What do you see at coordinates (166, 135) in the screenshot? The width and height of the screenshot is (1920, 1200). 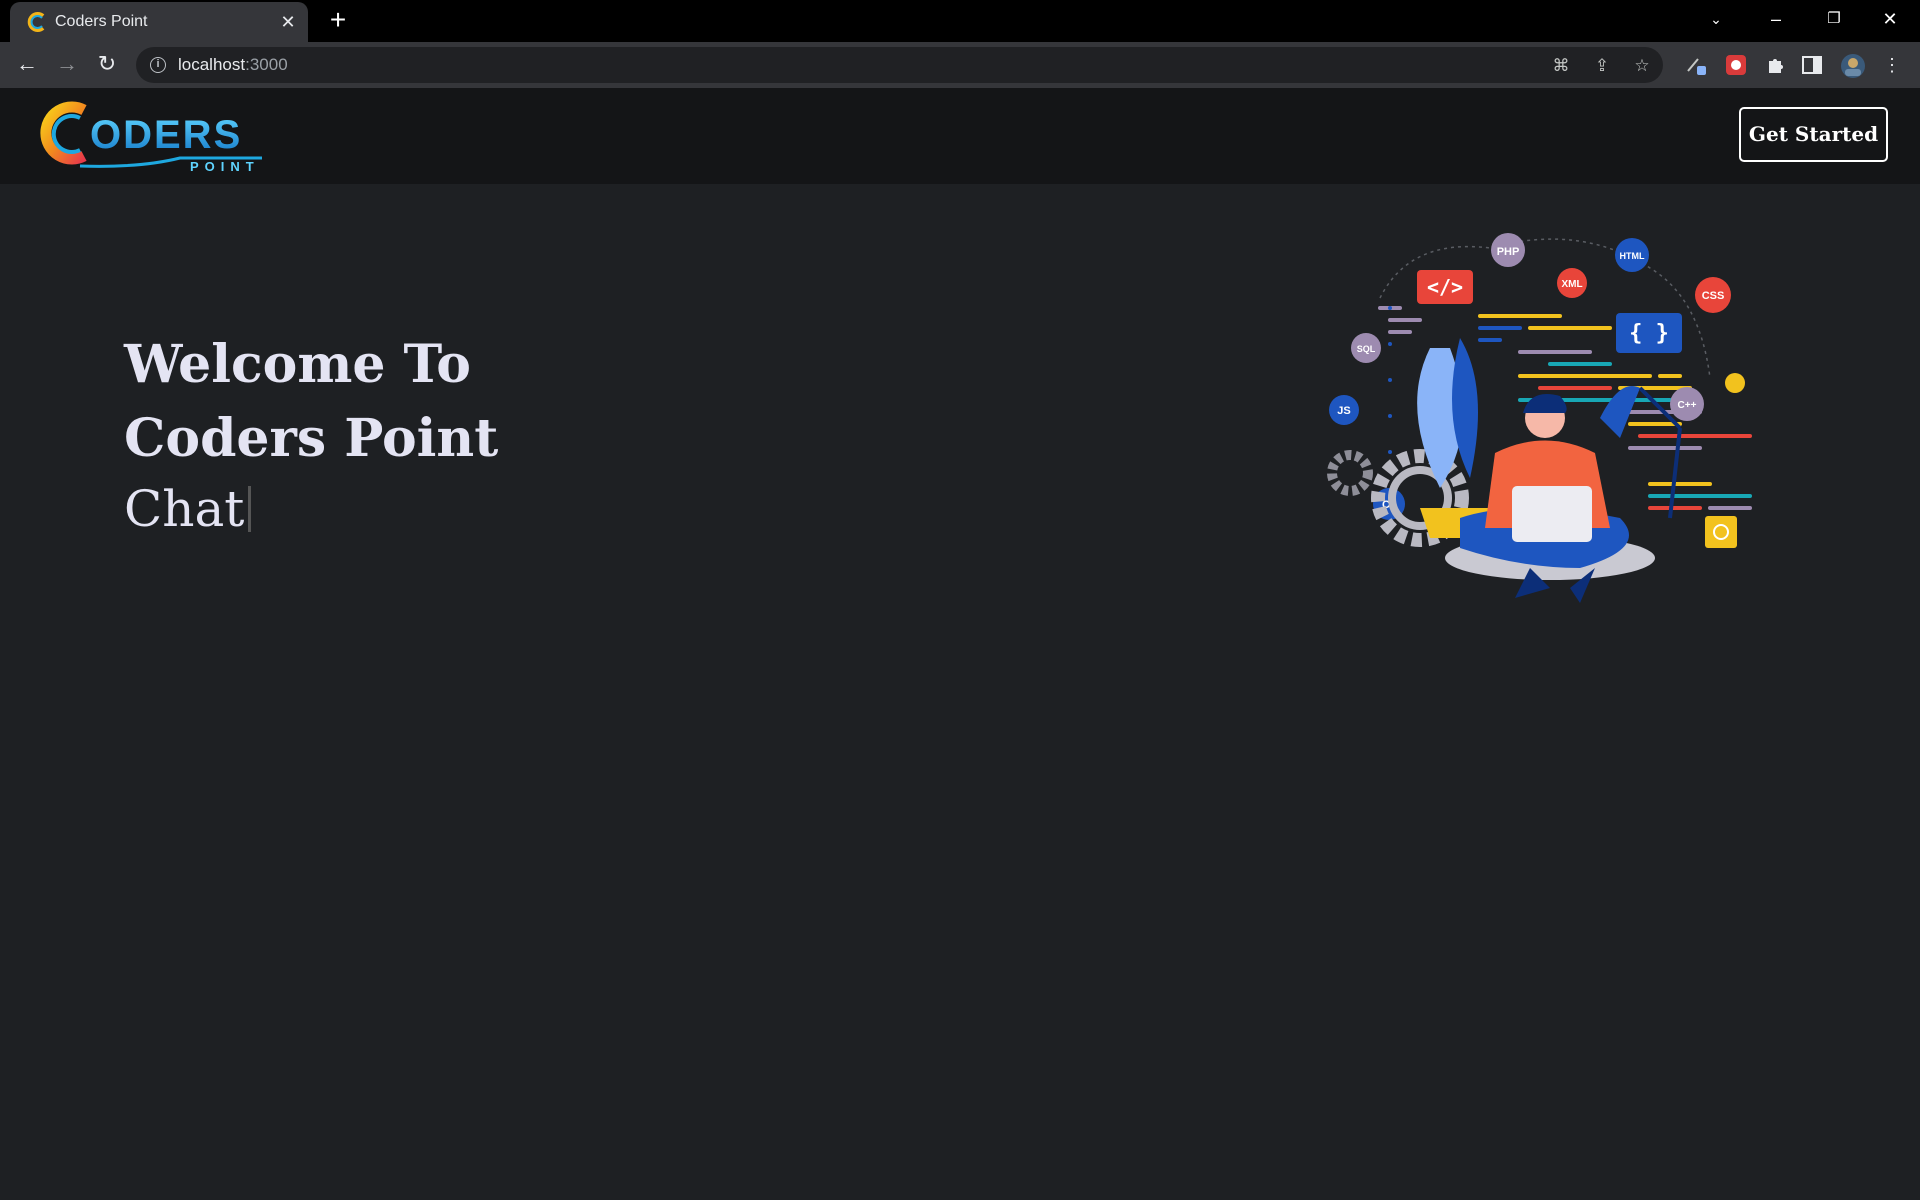 I see `logo-main-text: ODERS` at bounding box center [166, 135].